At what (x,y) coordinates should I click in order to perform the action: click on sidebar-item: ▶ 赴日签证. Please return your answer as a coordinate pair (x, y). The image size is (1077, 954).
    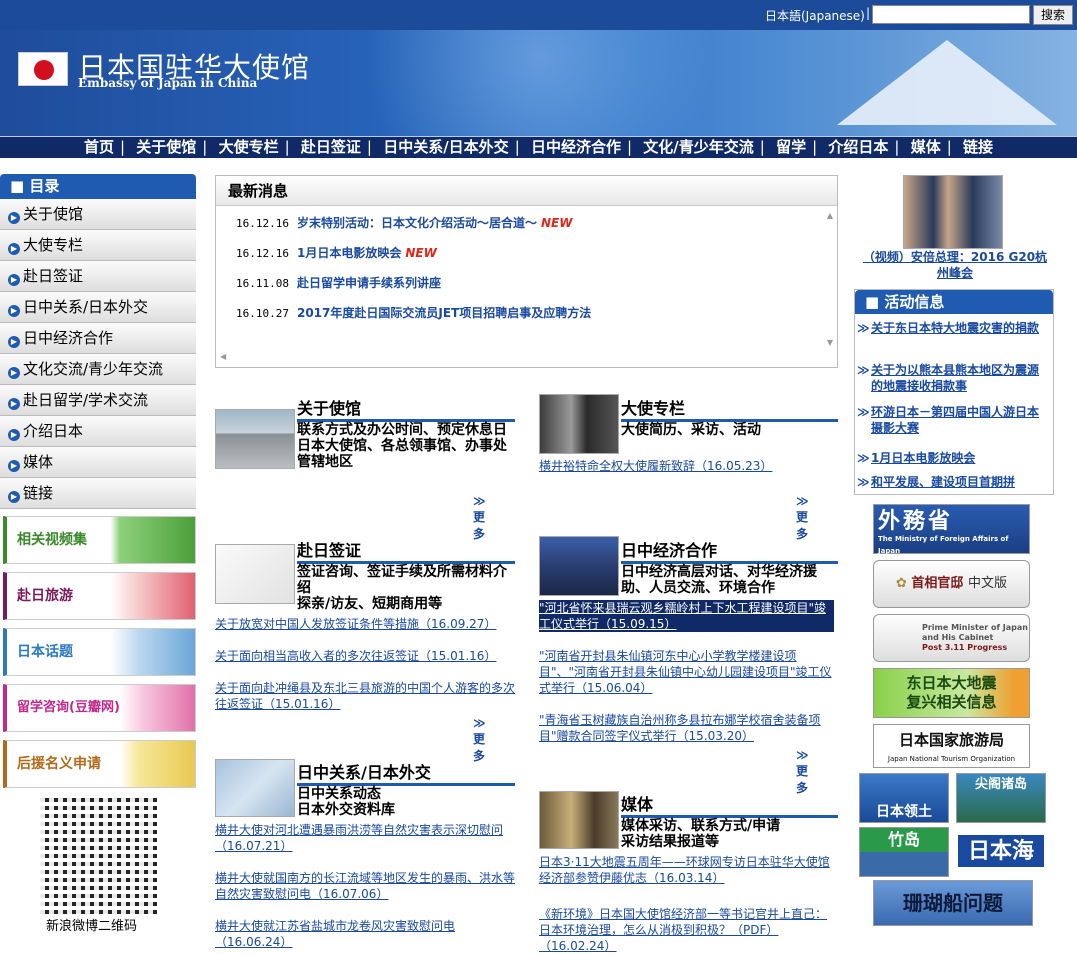
    Looking at the image, I should click on (98, 276).